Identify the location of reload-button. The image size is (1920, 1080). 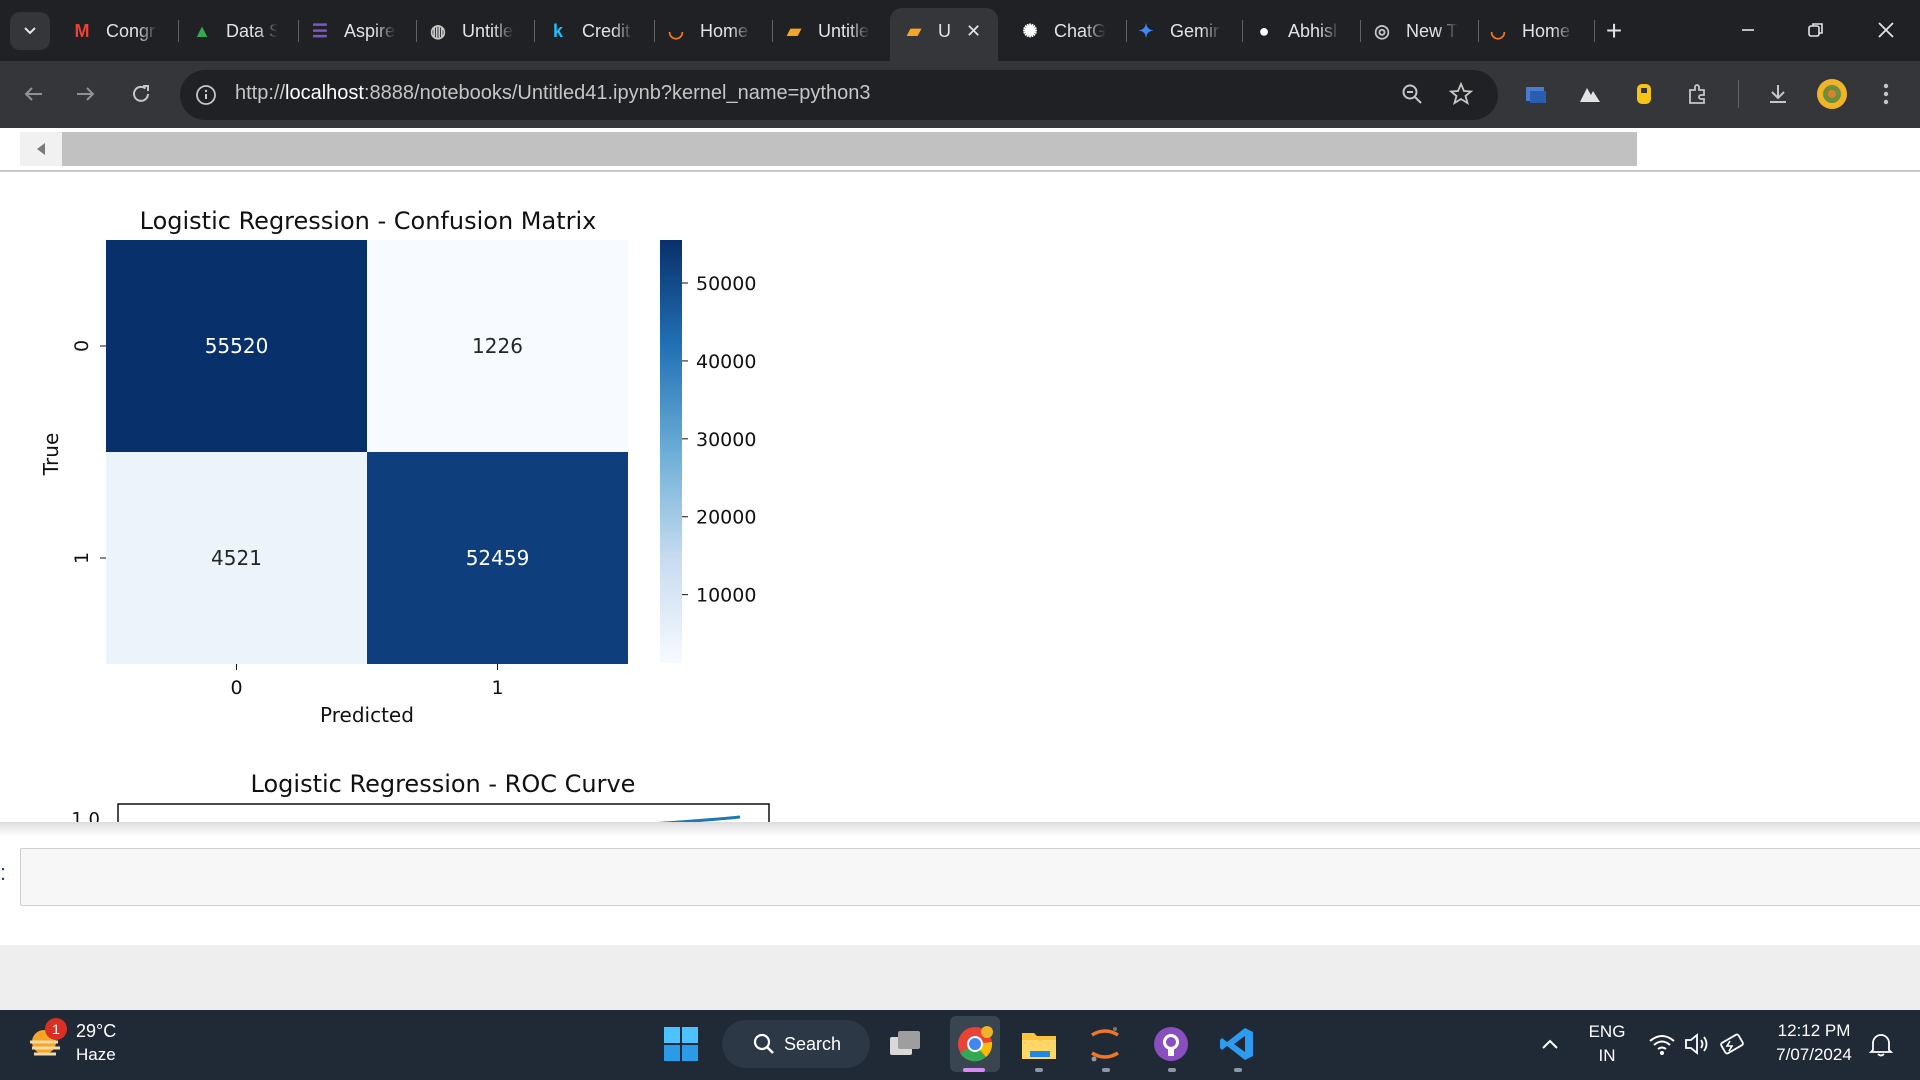
(141, 94).